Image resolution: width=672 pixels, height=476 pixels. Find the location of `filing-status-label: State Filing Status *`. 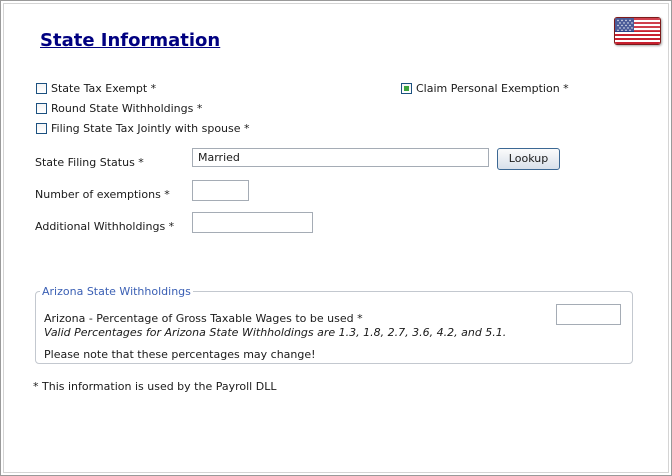

filing-status-label: State Filing Status * is located at coordinates (89, 162).